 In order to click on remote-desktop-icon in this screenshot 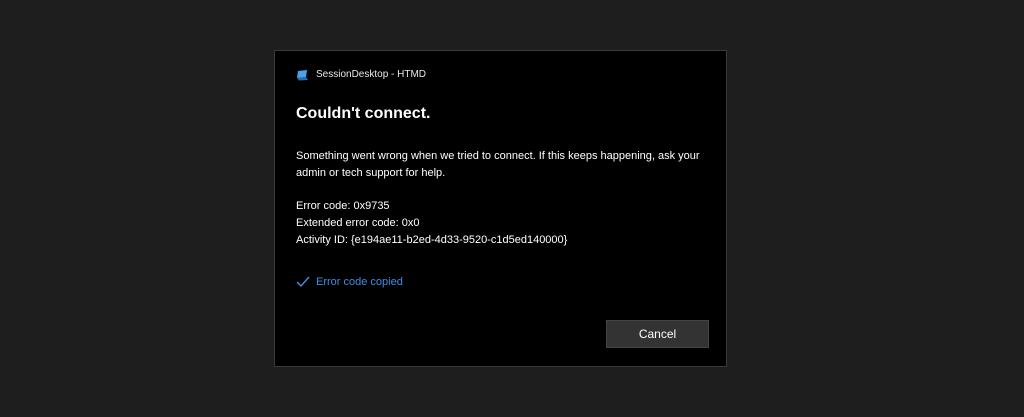, I will do `click(302, 74)`.